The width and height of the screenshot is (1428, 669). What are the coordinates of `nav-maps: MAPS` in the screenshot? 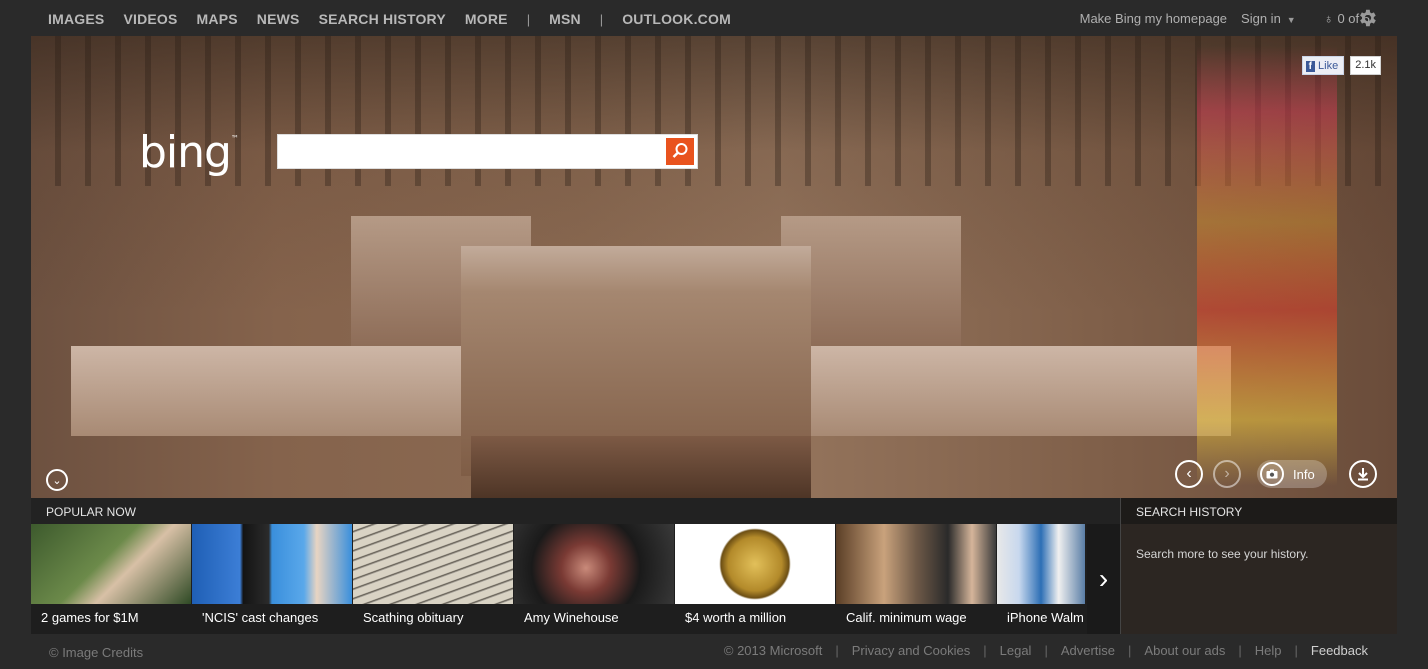 It's located at (217, 19).